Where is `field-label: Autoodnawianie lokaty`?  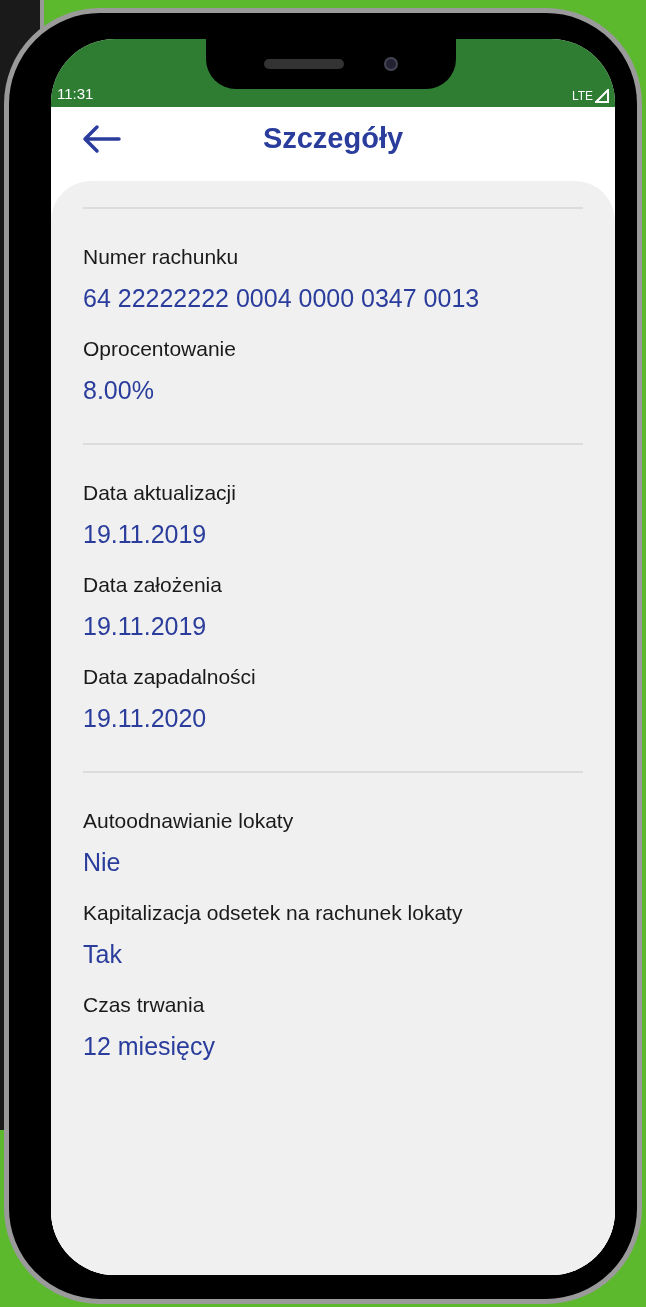
field-label: Autoodnawianie lokaty is located at coordinates (189, 821).